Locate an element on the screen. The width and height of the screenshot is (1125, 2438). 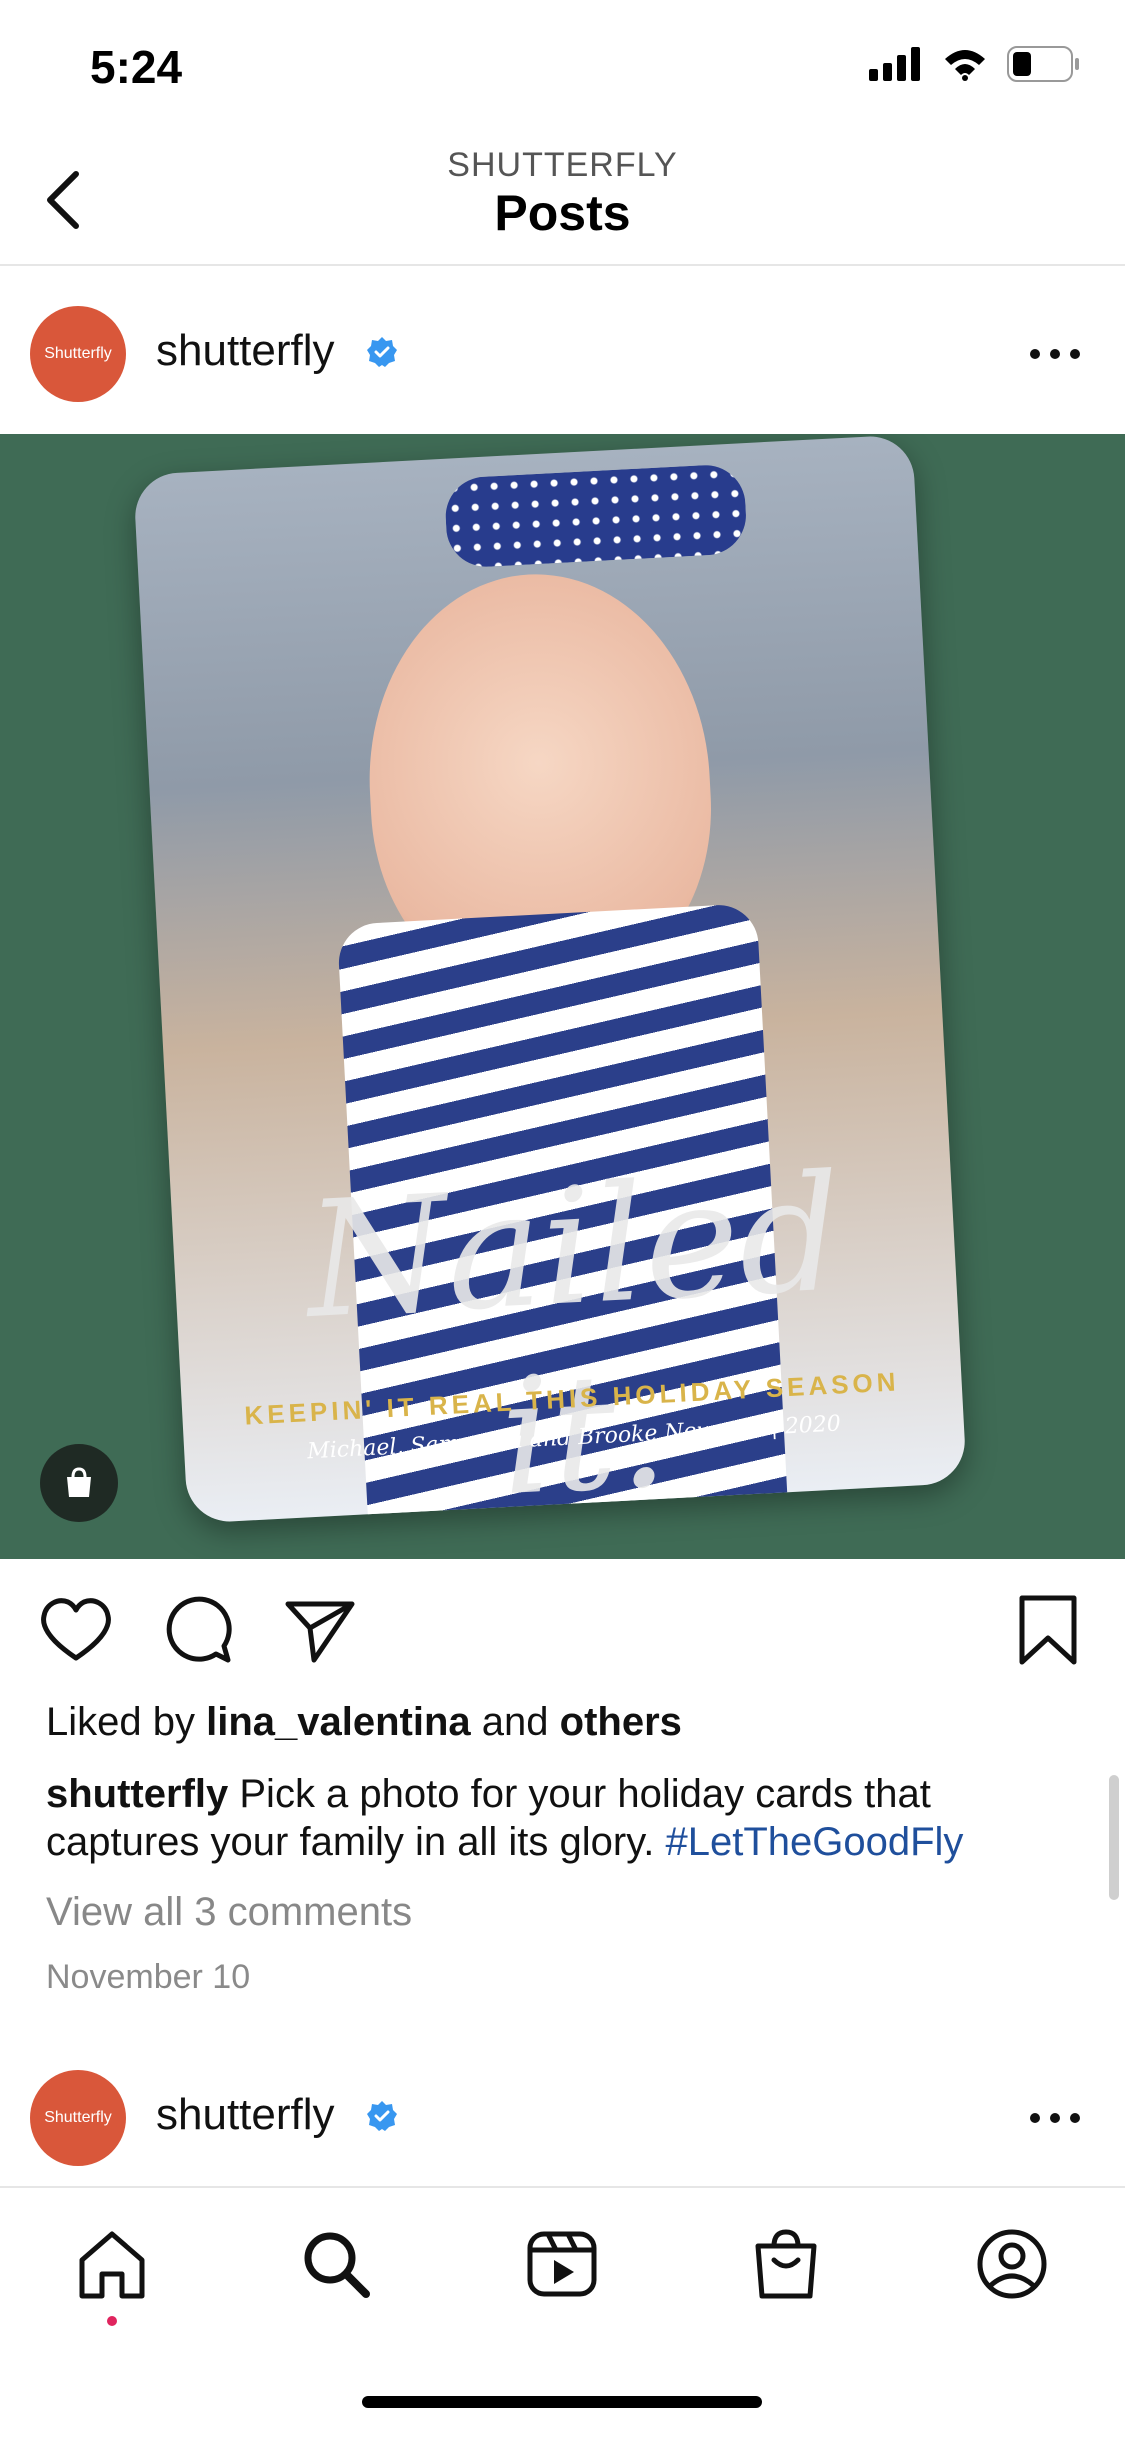
post-date: November 10 is located at coordinates (148, 1977).